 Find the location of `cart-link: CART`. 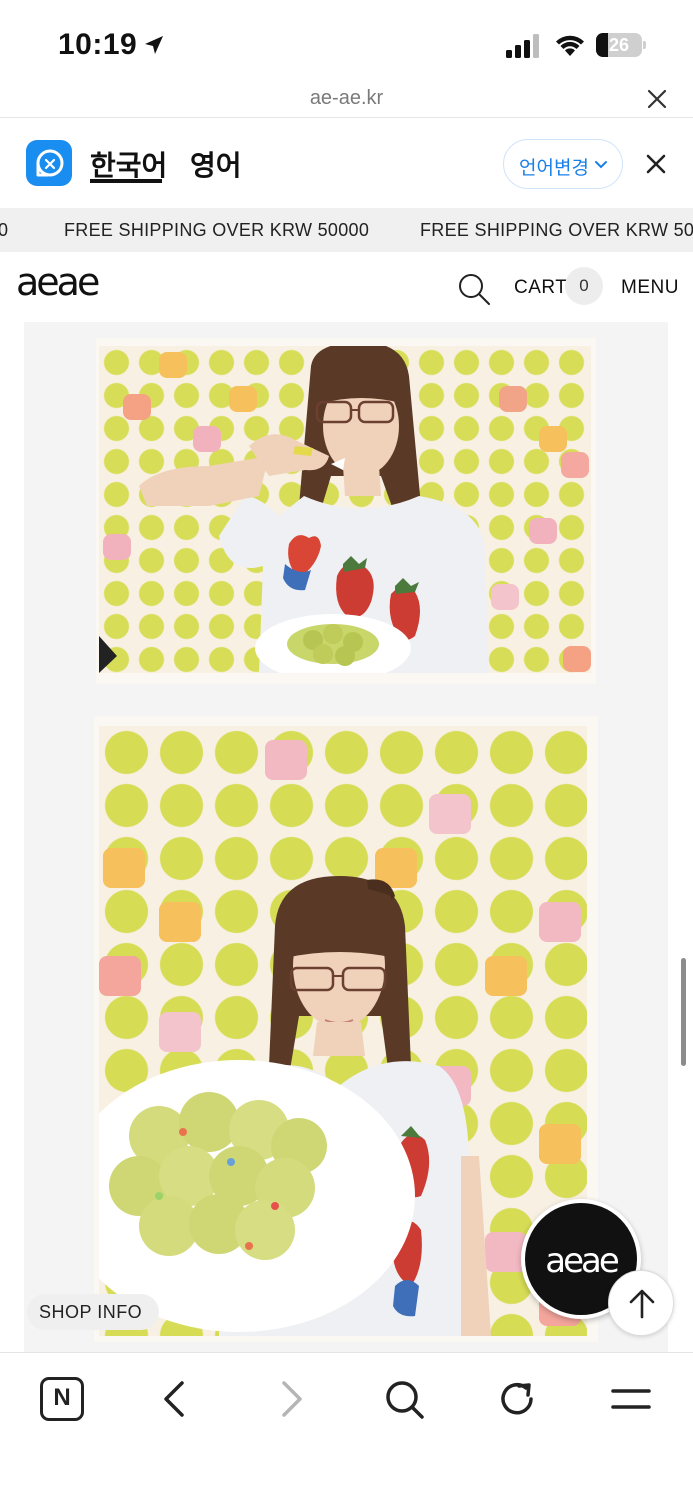

cart-link: CART is located at coordinates (540, 288).